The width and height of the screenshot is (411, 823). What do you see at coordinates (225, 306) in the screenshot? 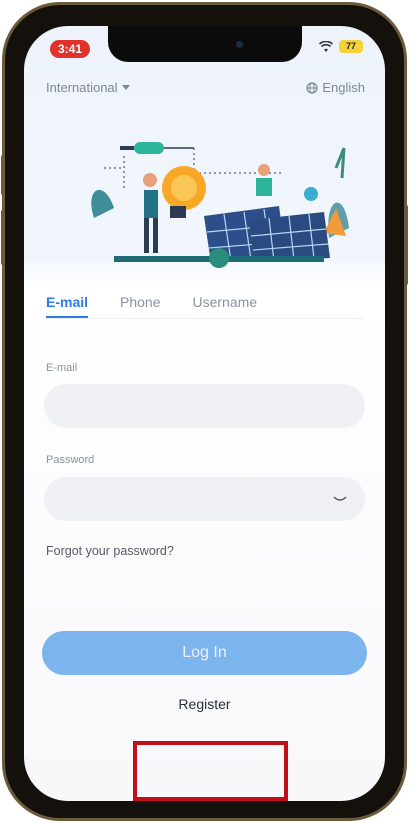
I see `tab-username: Username` at bounding box center [225, 306].